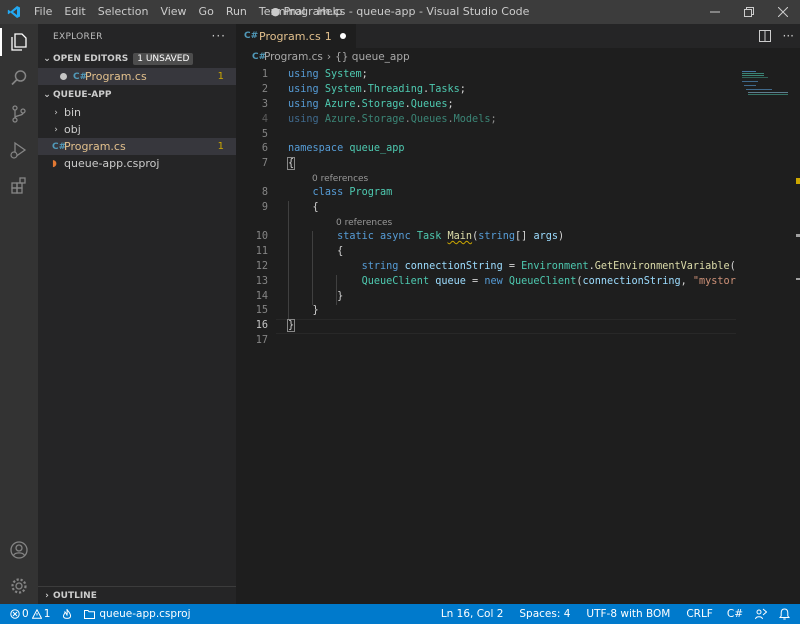  I want to click on breadcrumb-symbol: {} queue_app, so click(372, 57).